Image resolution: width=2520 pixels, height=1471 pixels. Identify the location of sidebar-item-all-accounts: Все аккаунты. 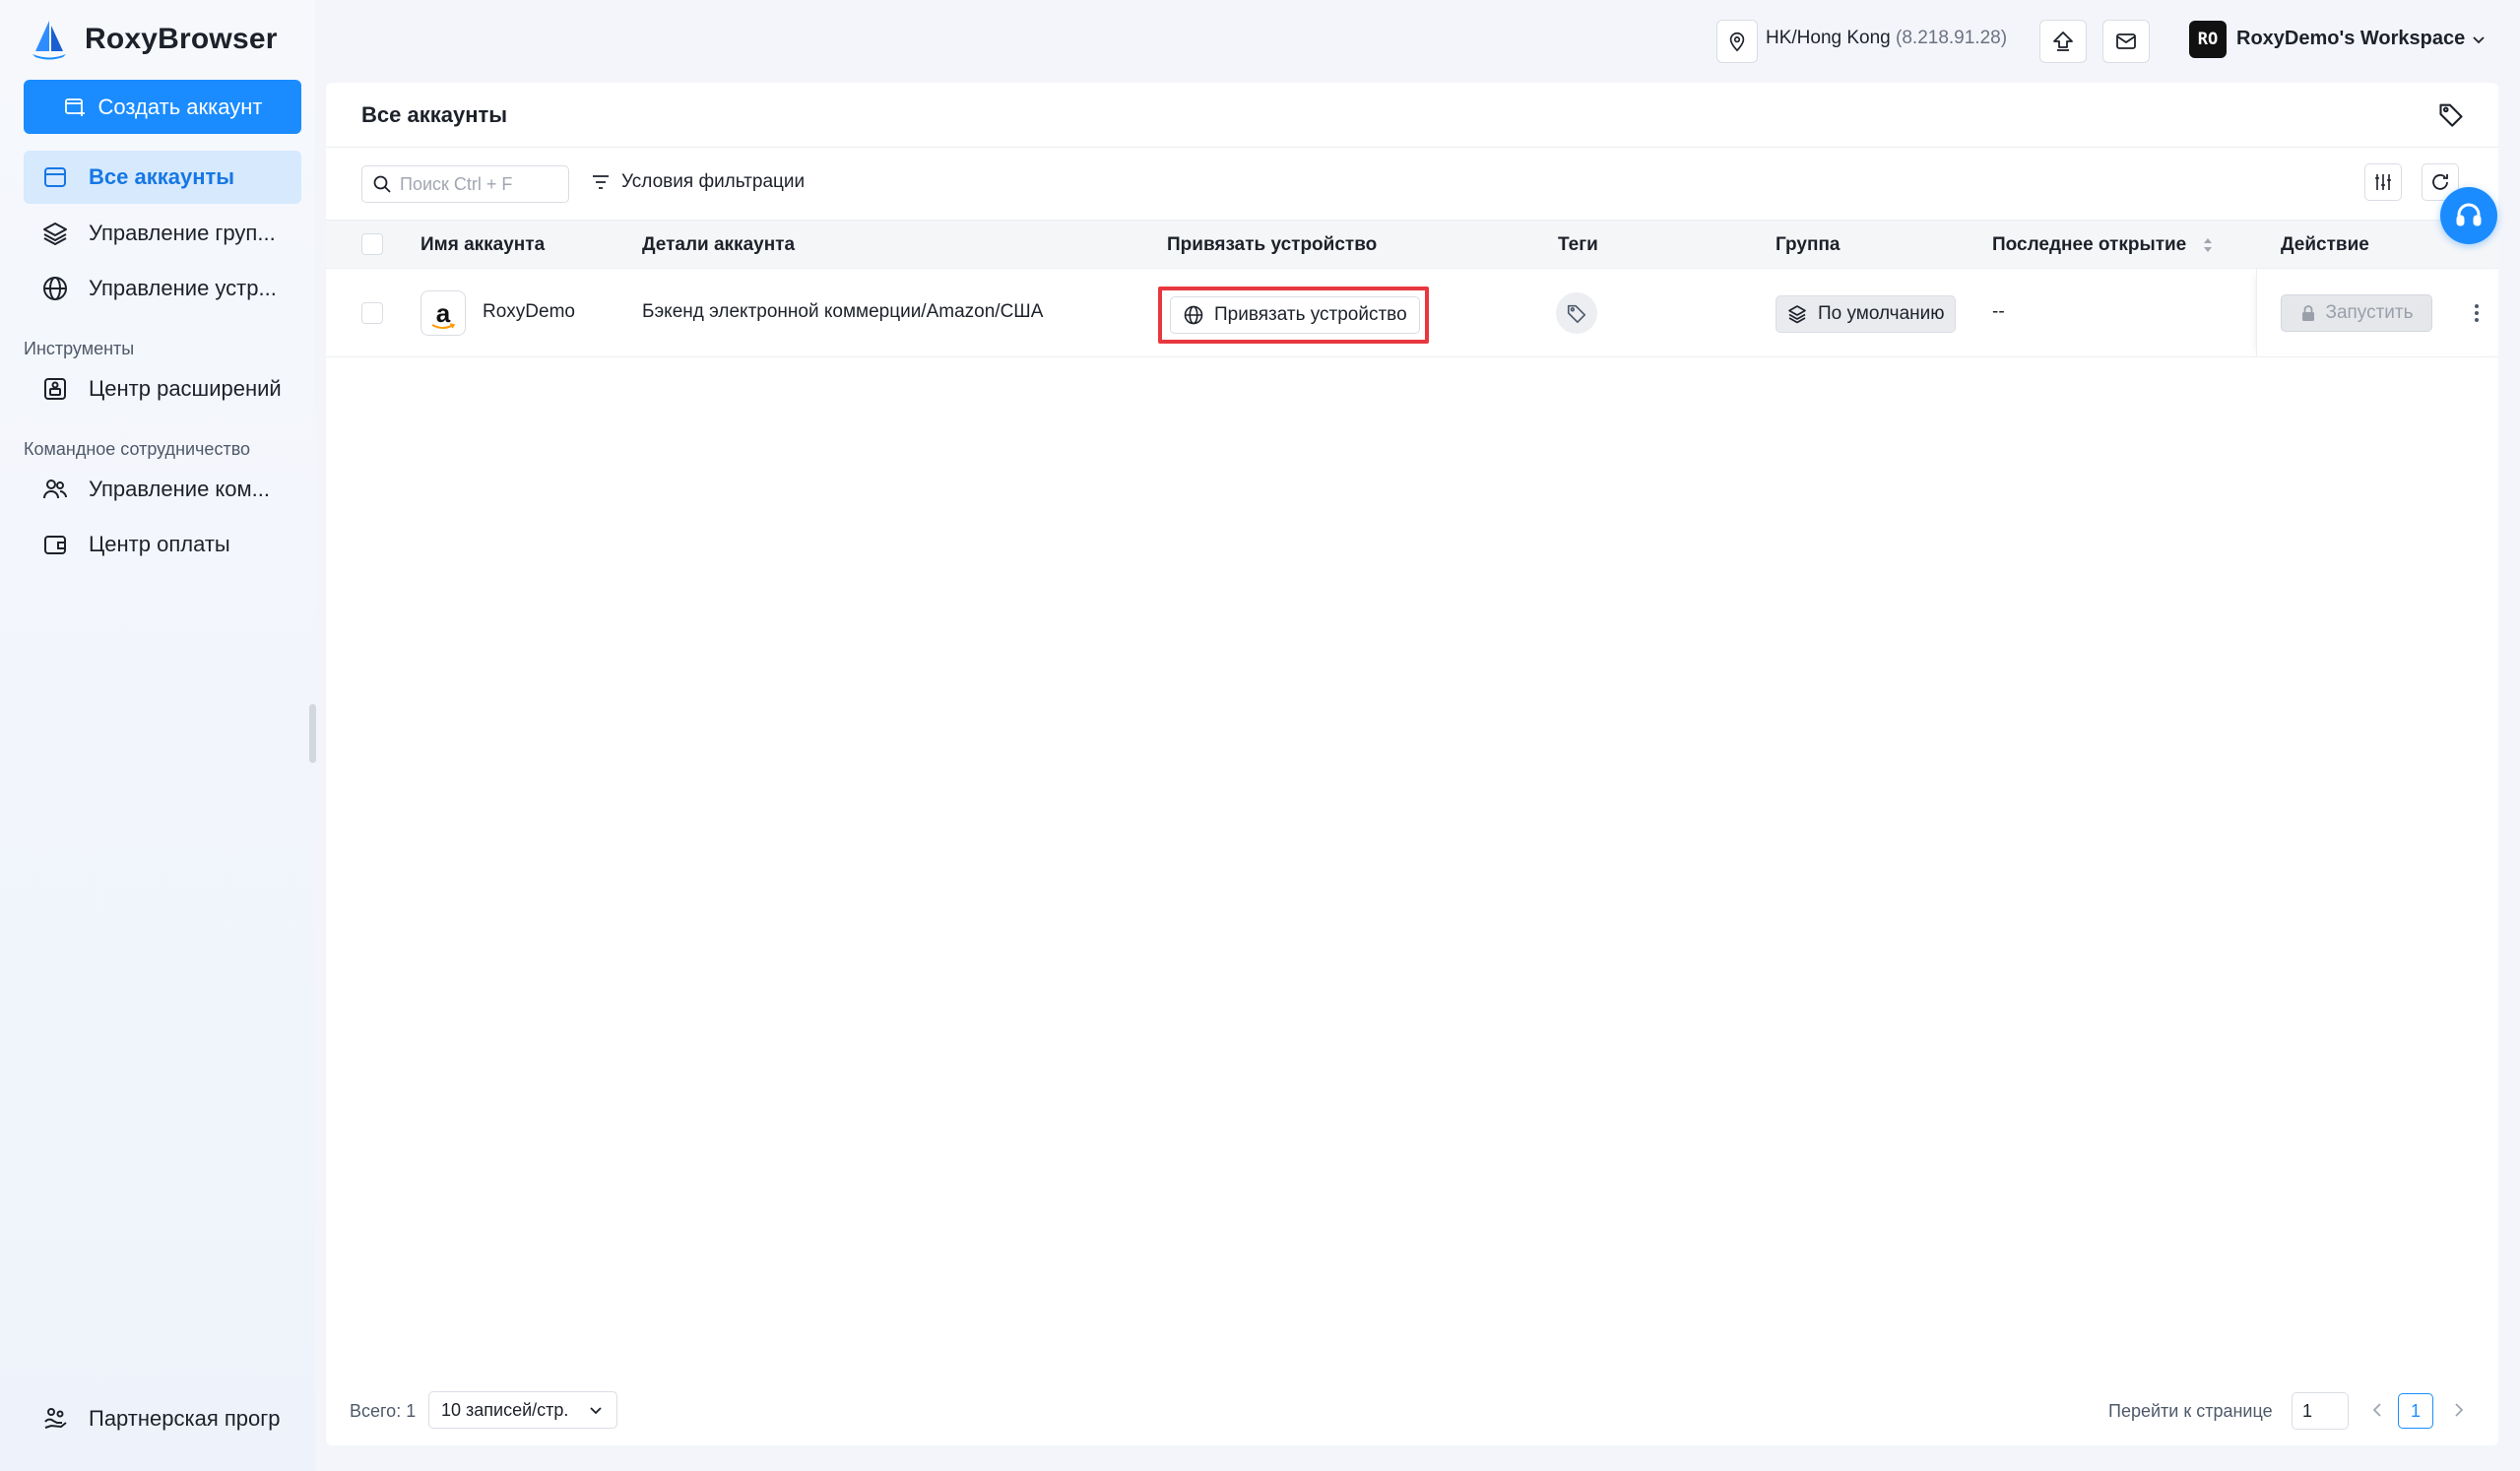
(162, 177).